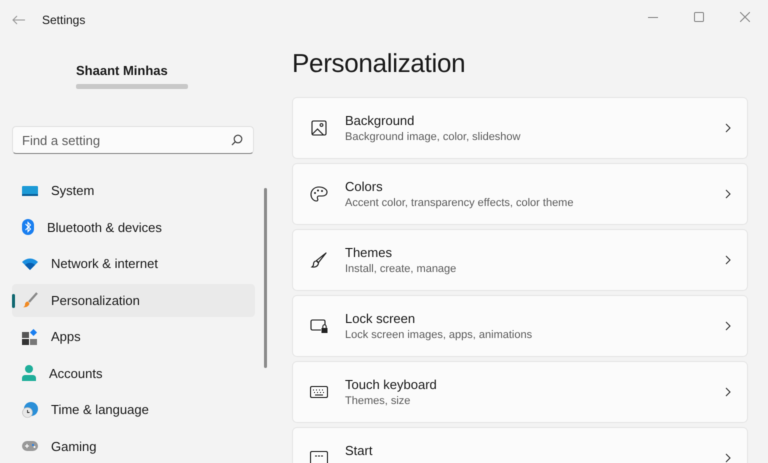  What do you see at coordinates (133, 140) in the screenshot?
I see `search-field: Find a setting` at bounding box center [133, 140].